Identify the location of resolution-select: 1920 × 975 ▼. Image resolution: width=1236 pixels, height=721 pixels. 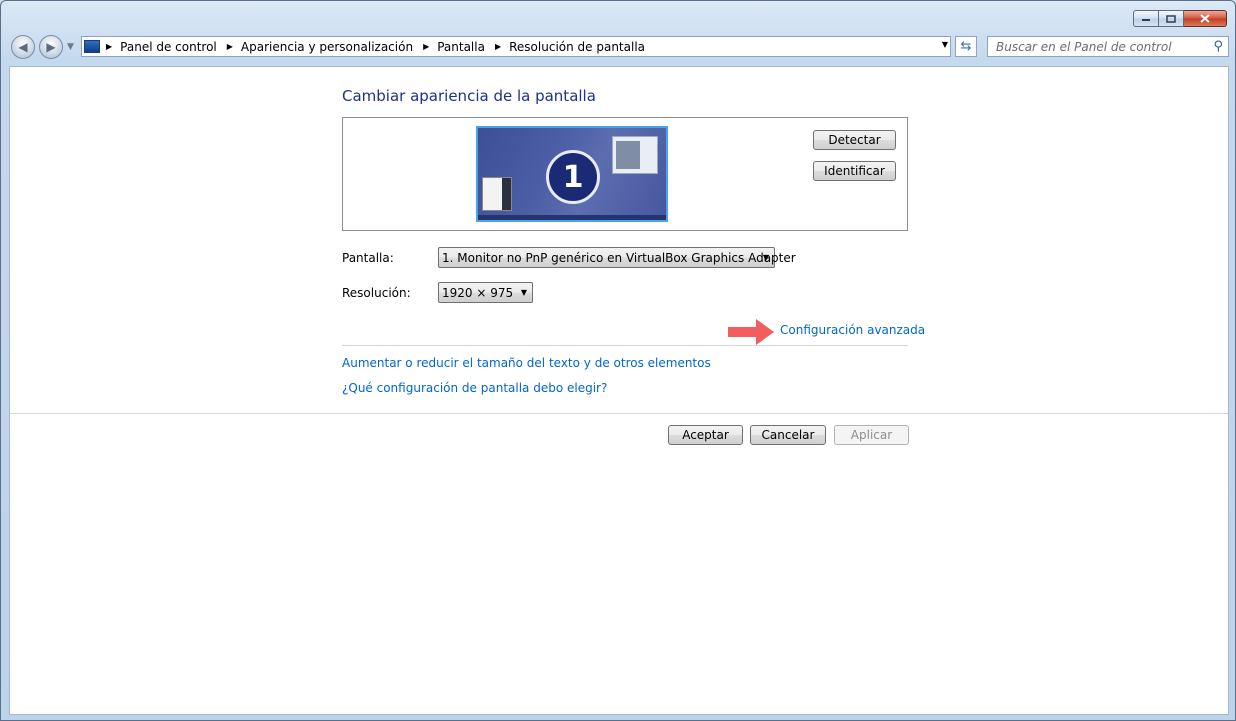
(485, 292).